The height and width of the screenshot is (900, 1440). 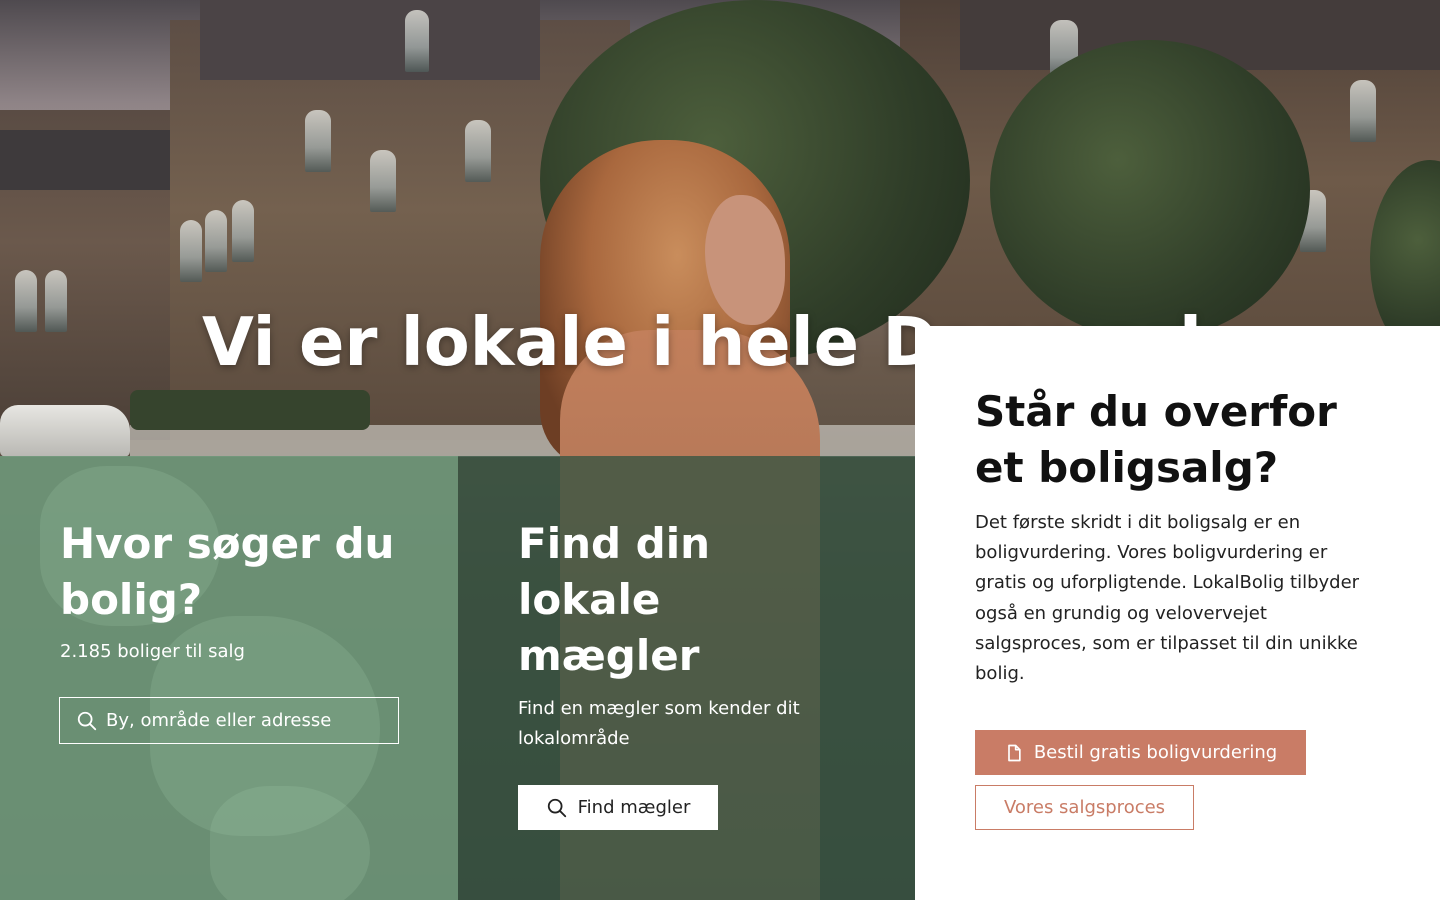 I want to click on location-search-placeholder: By, område eller adresse, so click(x=219, y=720).